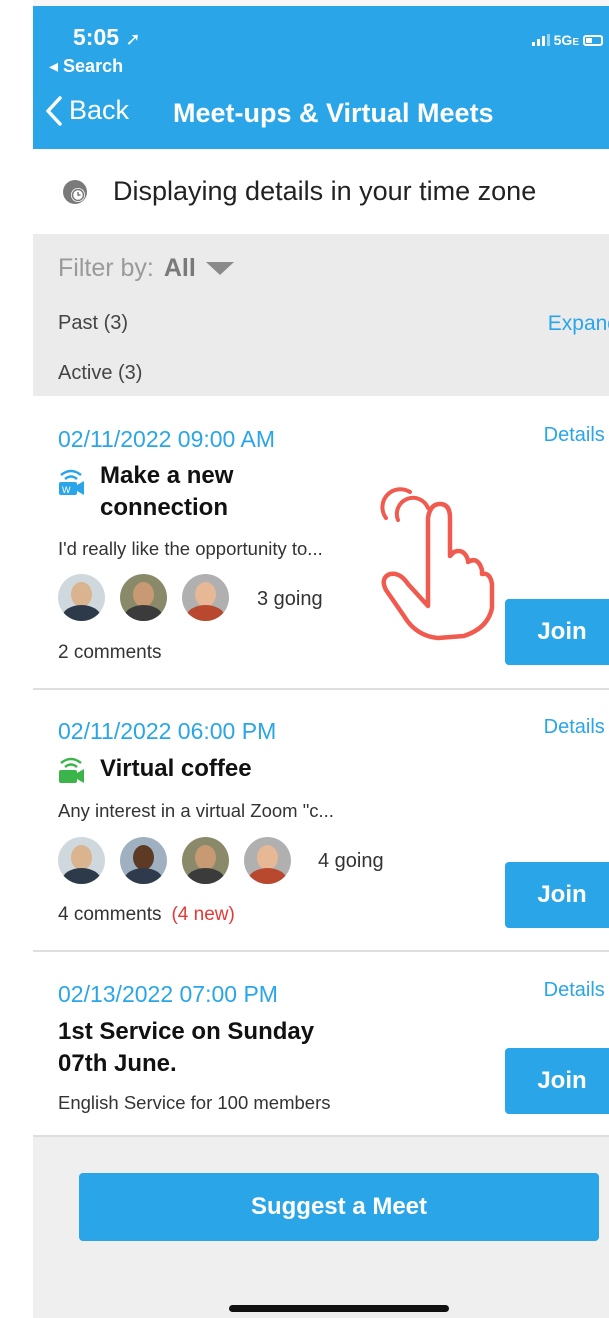 Image resolution: width=609 pixels, height=1318 pixels. What do you see at coordinates (339, 1308) in the screenshot?
I see `home-indicator` at bounding box center [339, 1308].